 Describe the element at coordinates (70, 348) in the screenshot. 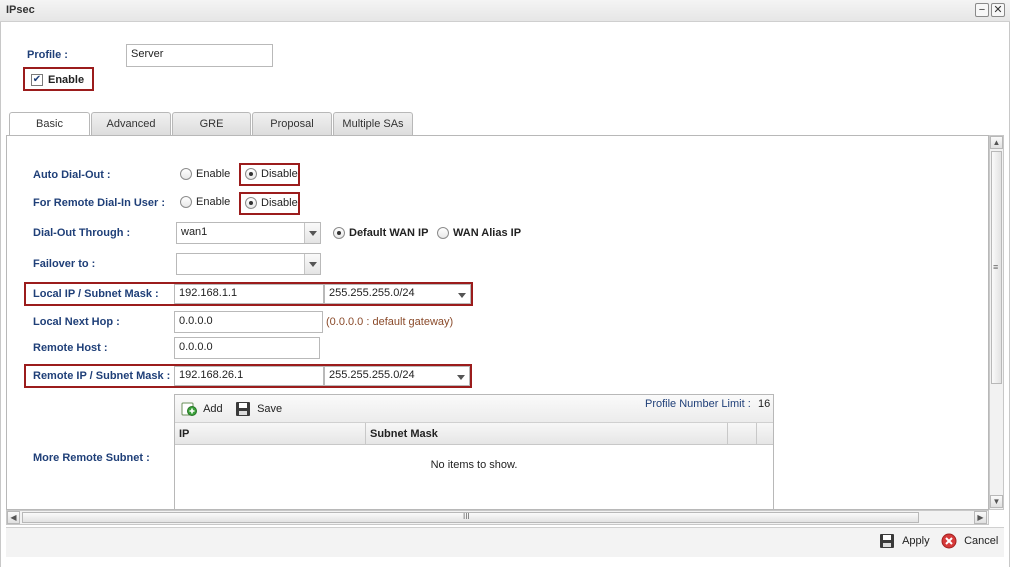

I see `remote-host-label: Remote Host :` at that location.